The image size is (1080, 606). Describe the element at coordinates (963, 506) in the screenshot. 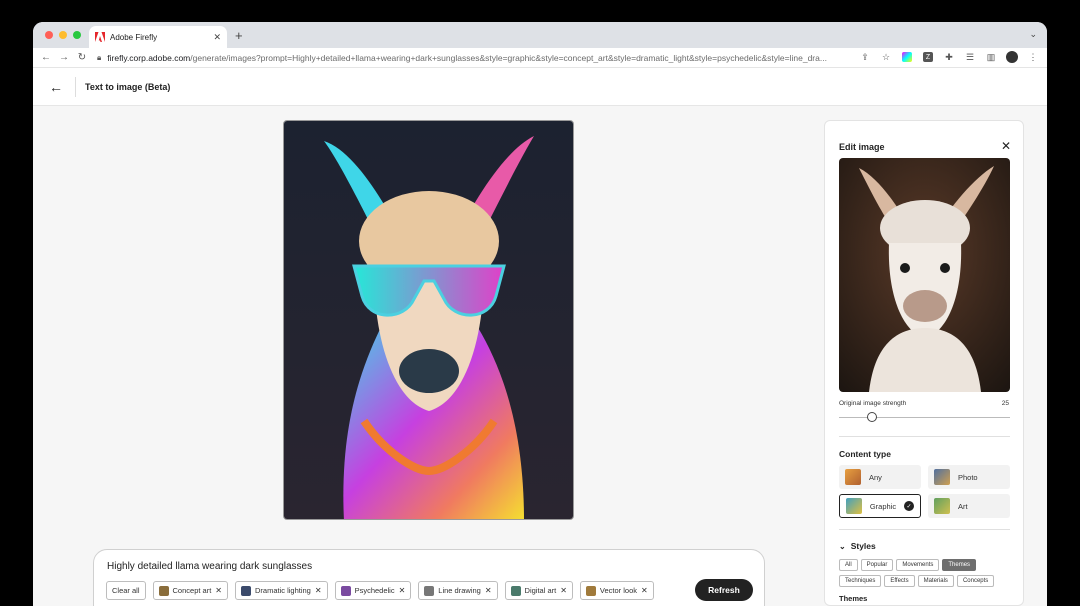

I see `content-type-label: Art` at that location.